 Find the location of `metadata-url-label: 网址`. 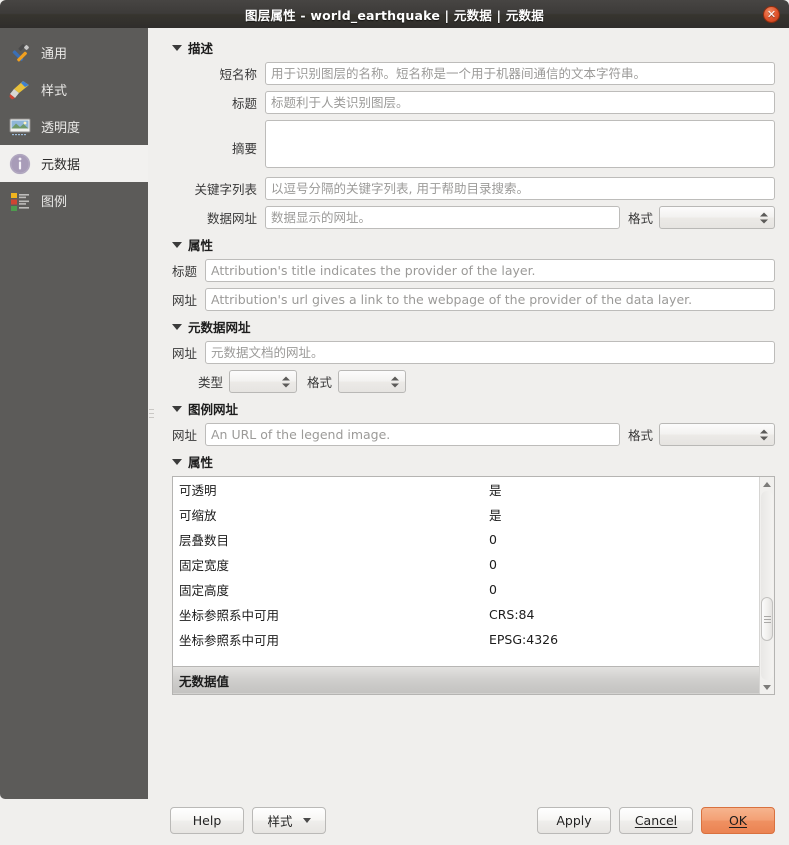

metadata-url-label: 网址 is located at coordinates (184, 353).